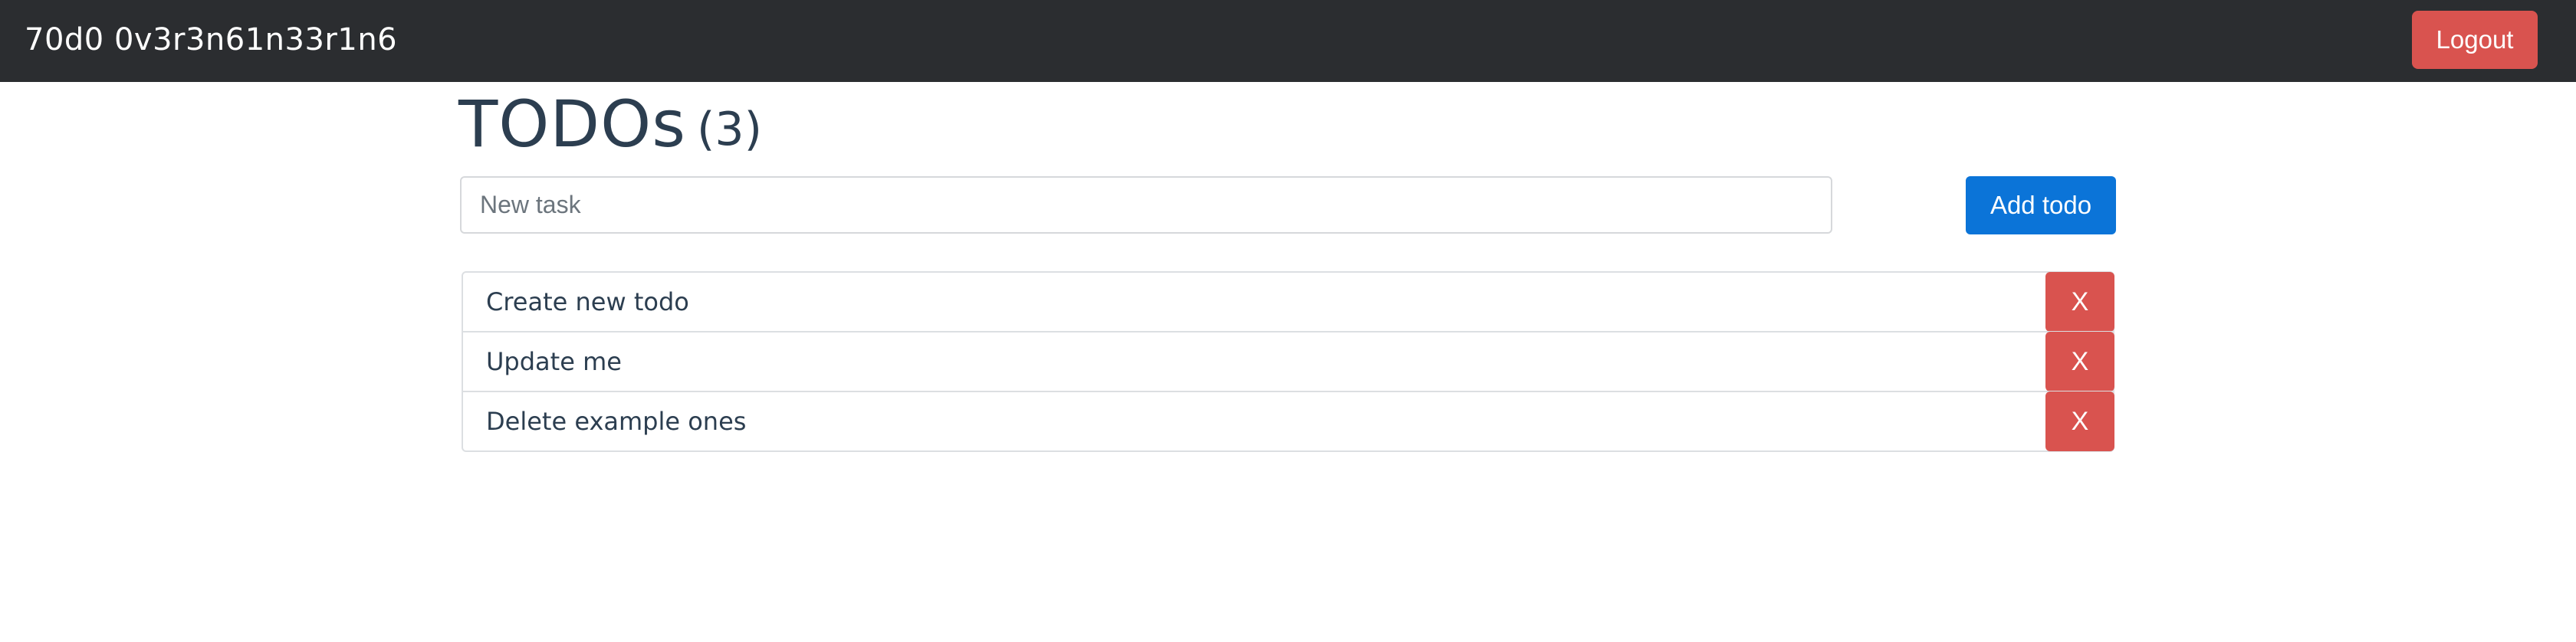 The image size is (2576, 642). Describe the element at coordinates (616, 421) in the screenshot. I see `todo-text: Delete example ones` at that location.